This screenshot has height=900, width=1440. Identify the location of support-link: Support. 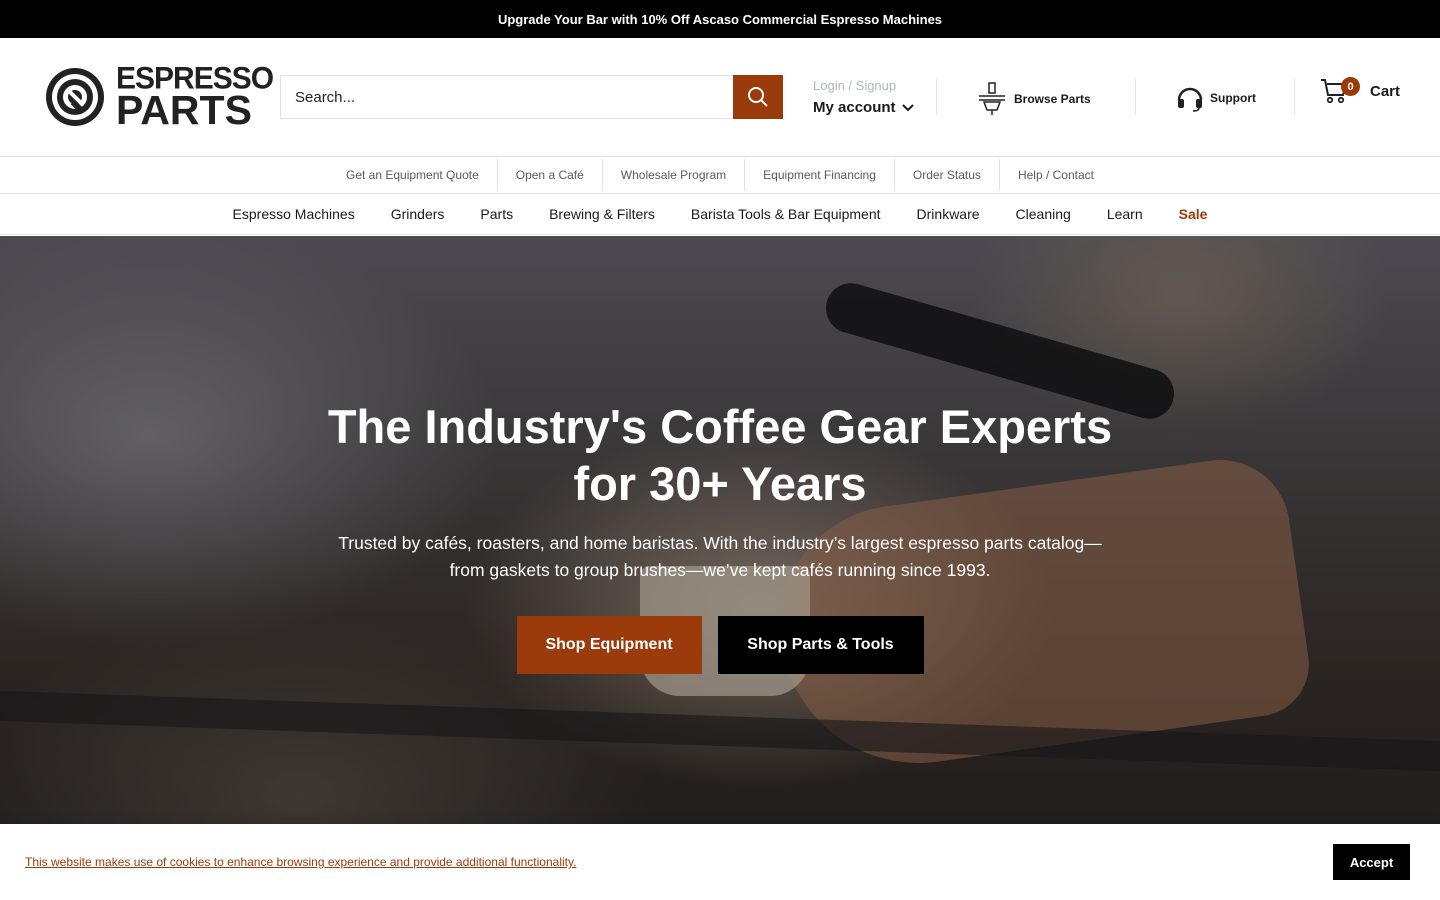
(1216, 98).